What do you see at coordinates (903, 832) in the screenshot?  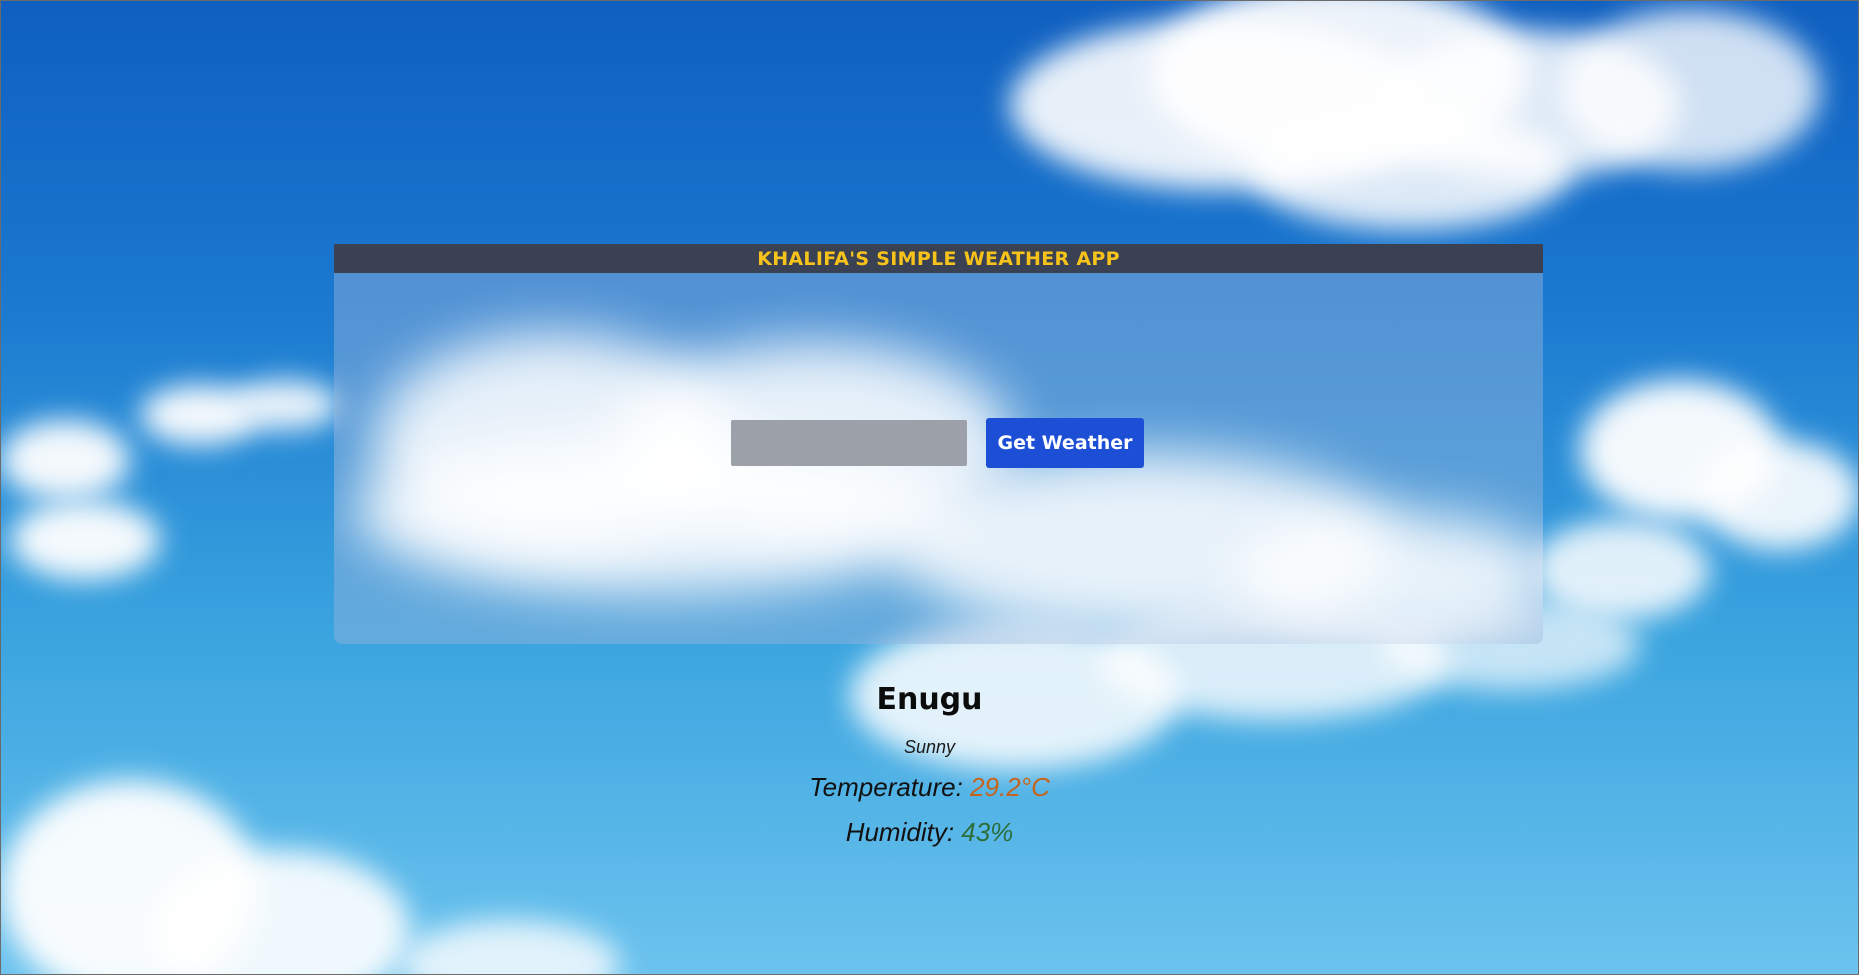 I see `humidity-label: Humidity:` at bounding box center [903, 832].